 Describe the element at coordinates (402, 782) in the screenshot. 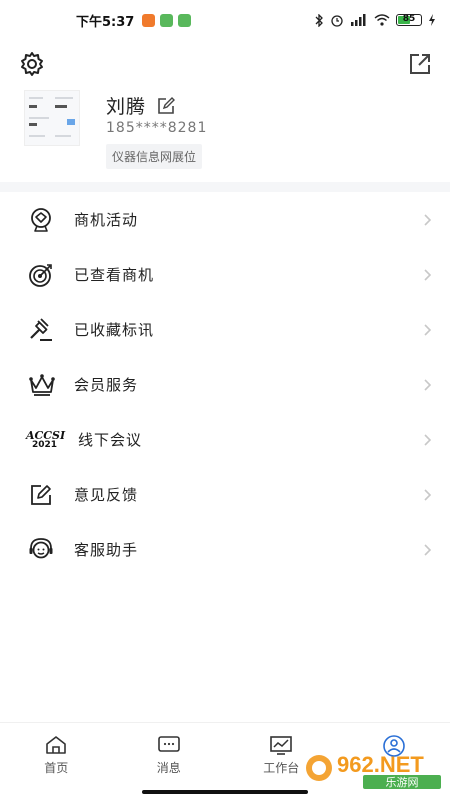

I see `watermark-sub: 乐游网` at that location.